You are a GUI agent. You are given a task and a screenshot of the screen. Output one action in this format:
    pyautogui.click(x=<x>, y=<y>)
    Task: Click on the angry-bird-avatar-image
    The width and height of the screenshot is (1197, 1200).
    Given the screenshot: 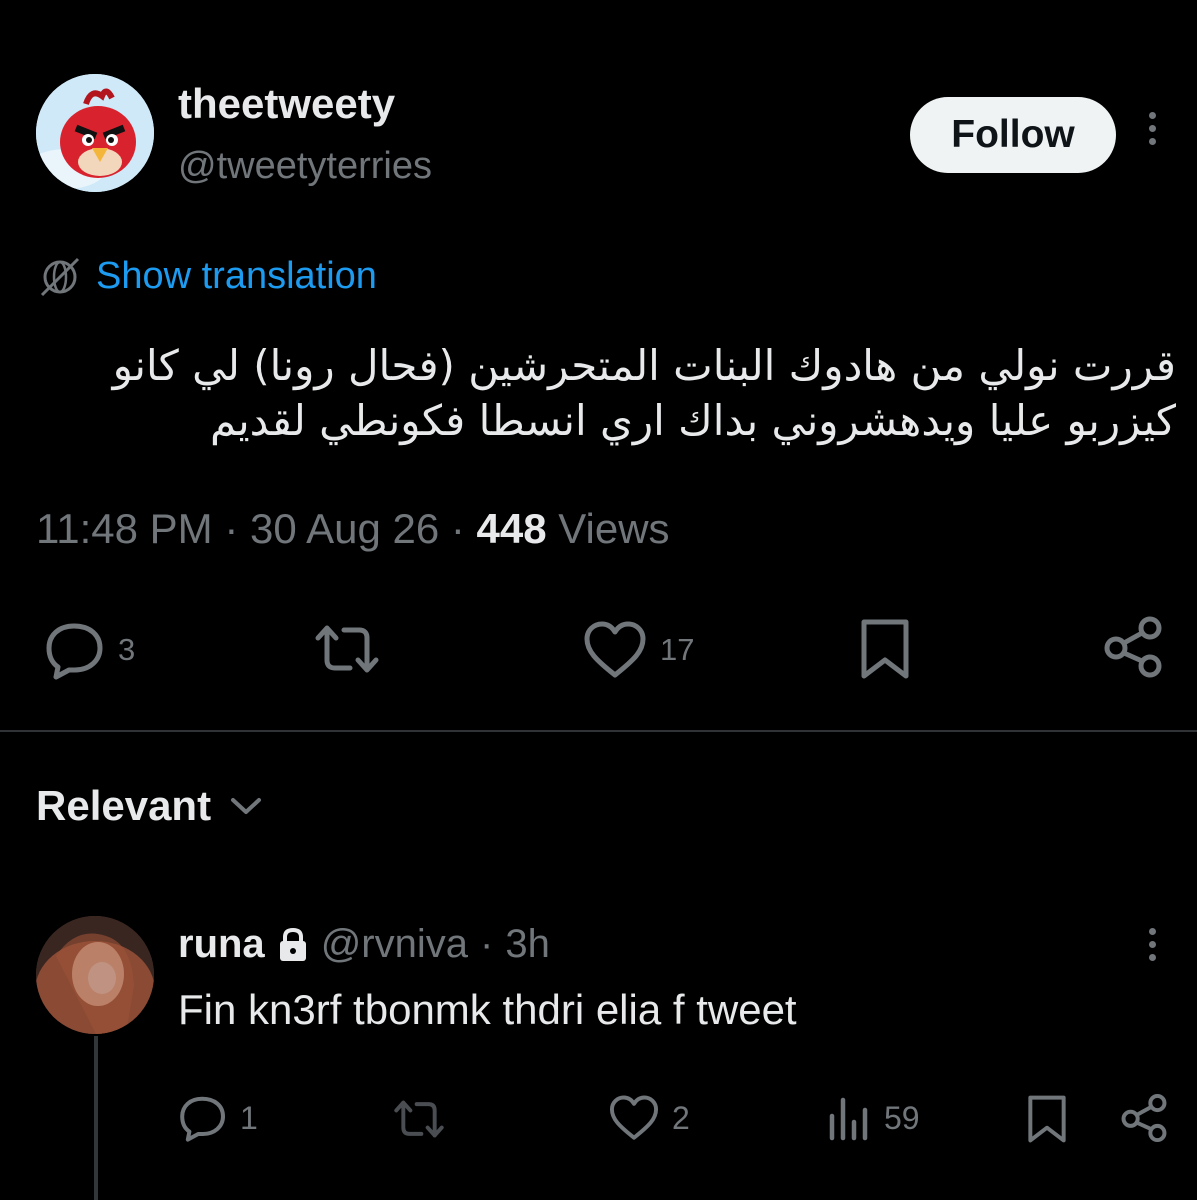 What is the action you would take?
    pyautogui.click(x=95, y=133)
    